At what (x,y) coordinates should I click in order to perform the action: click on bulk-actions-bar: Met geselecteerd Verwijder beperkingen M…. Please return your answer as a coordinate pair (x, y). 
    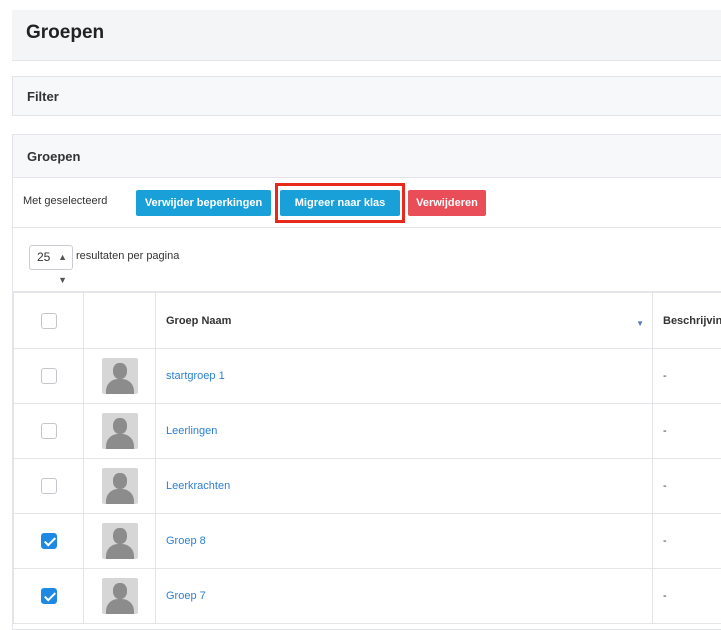
    Looking at the image, I should click on (367, 203).